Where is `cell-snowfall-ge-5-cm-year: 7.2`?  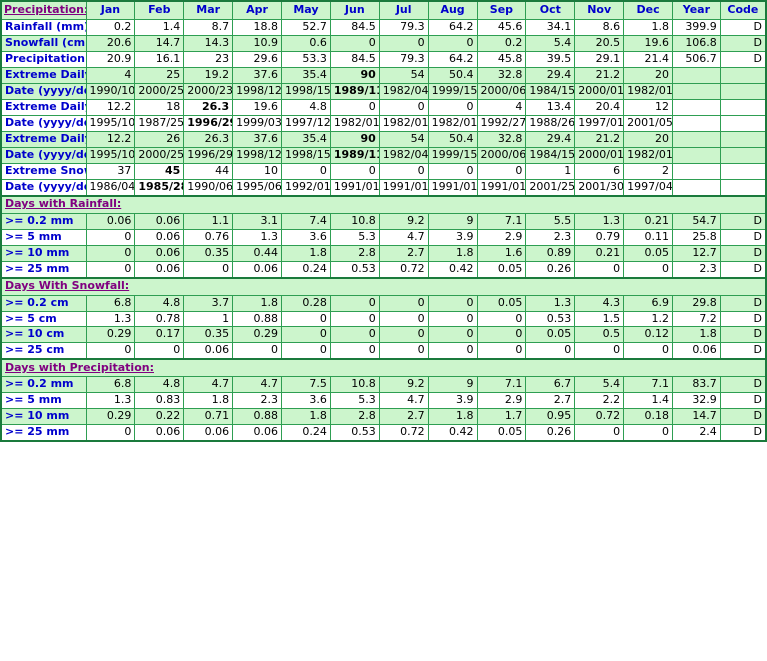
cell-snowfall-ge-5-cm-year: 7.2 is located at coordinates (696, 319).